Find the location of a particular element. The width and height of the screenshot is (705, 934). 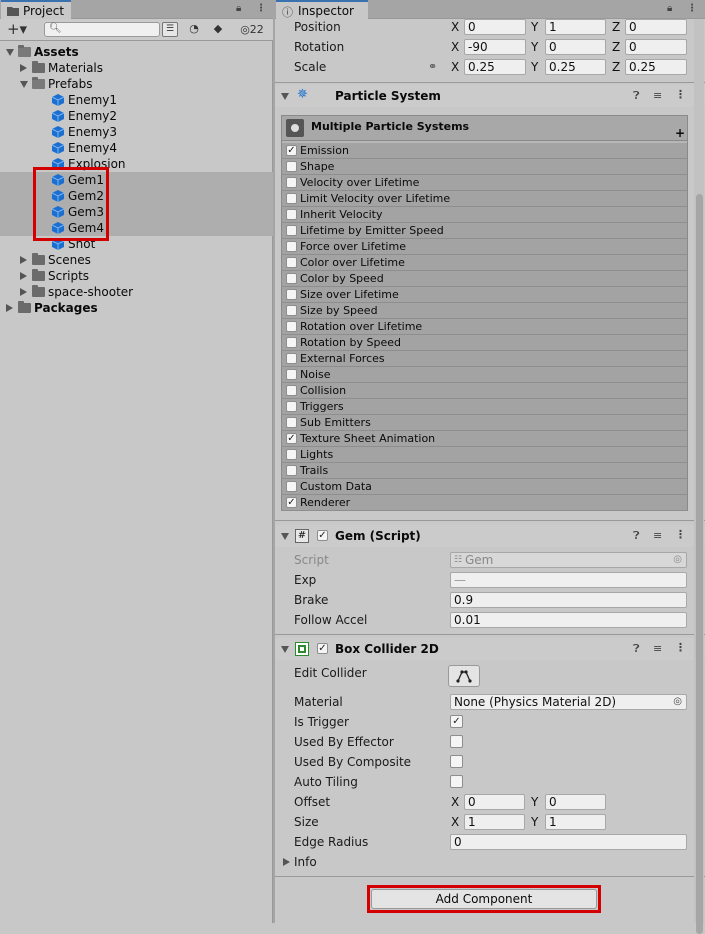

object-picker-icon: ◎ is located at coordinates (677, 702).